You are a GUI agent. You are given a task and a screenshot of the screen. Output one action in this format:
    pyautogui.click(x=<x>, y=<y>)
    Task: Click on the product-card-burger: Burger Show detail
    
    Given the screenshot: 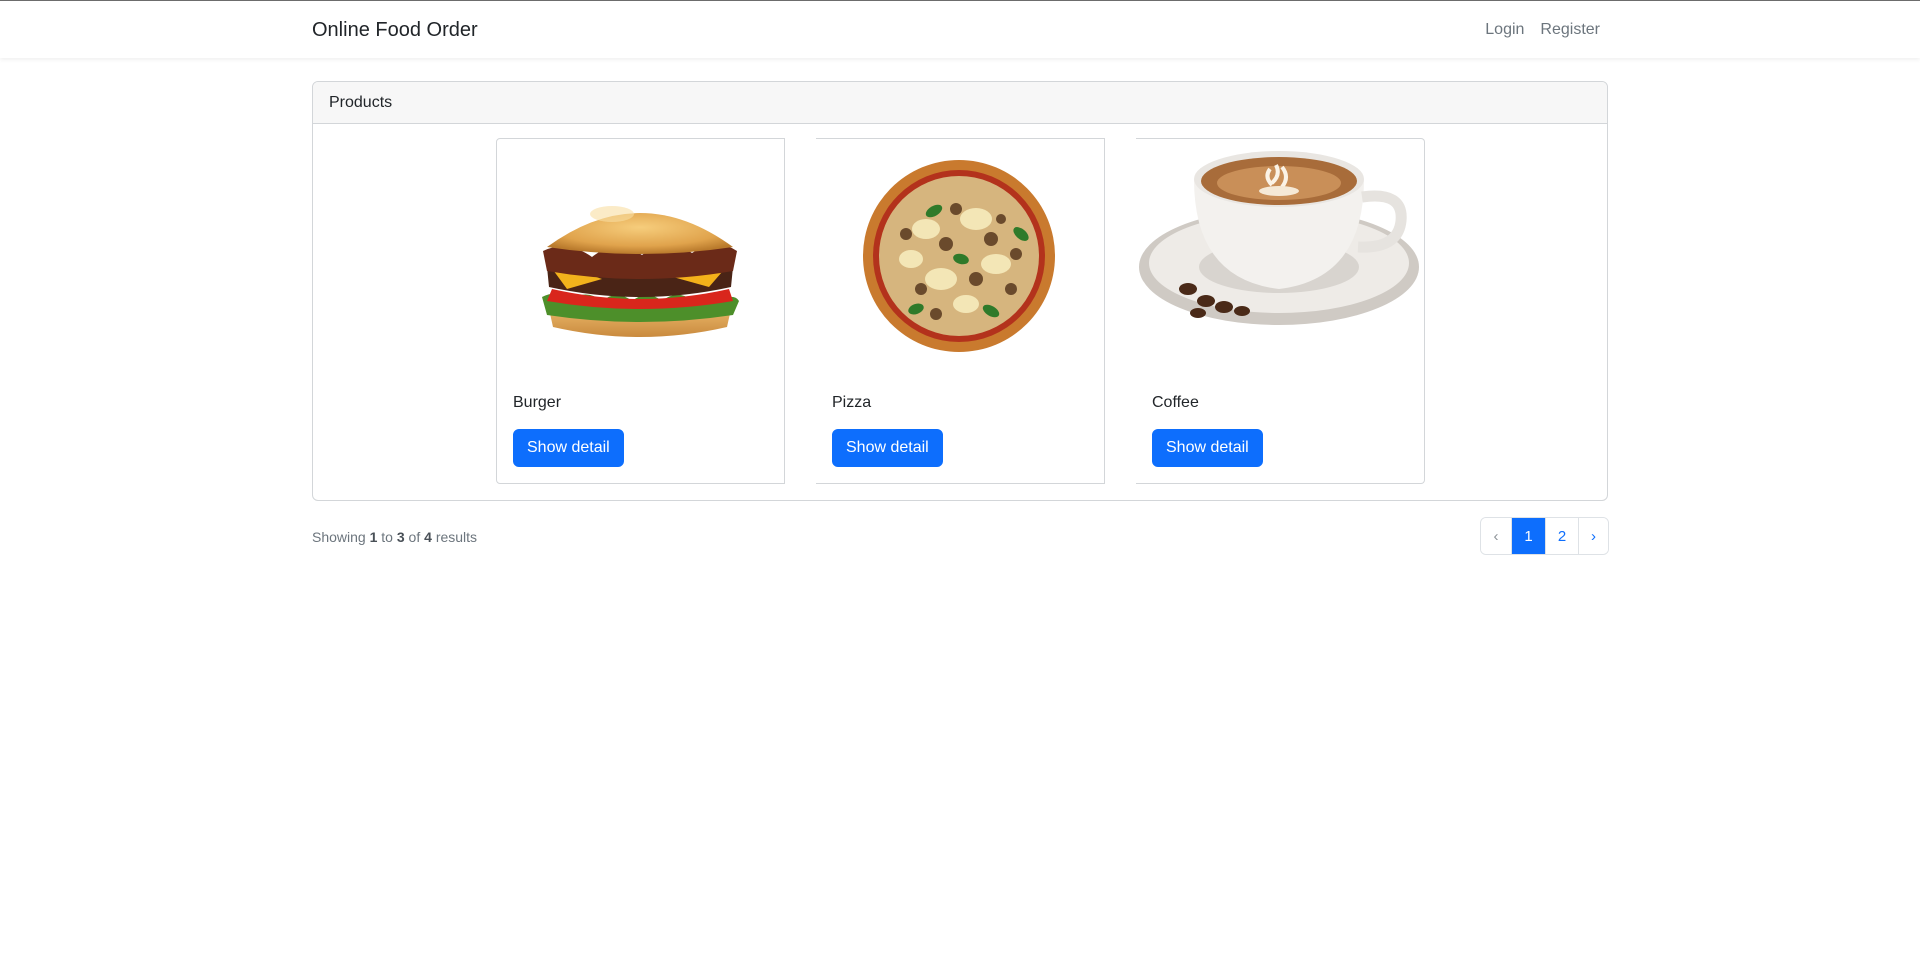 What is the action you would take?
    pyautogui.click(x=640, y=311)
    